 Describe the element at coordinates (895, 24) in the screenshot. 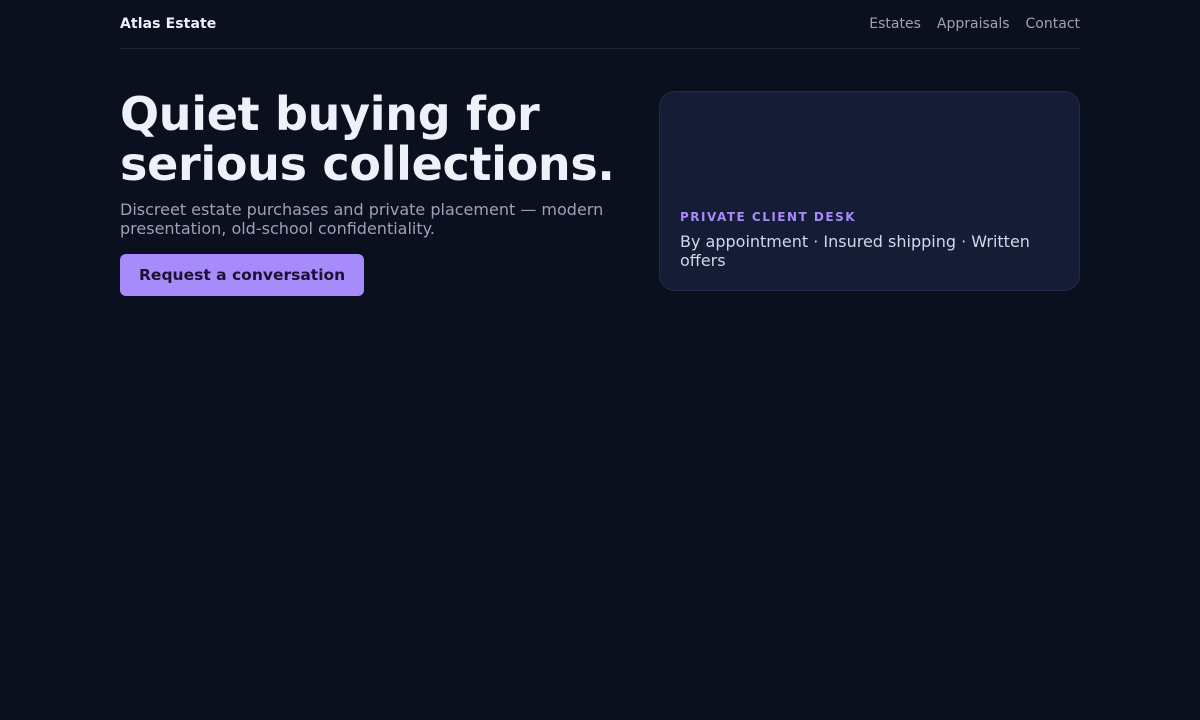

I see `nav-link-estates: Estates` at that location.